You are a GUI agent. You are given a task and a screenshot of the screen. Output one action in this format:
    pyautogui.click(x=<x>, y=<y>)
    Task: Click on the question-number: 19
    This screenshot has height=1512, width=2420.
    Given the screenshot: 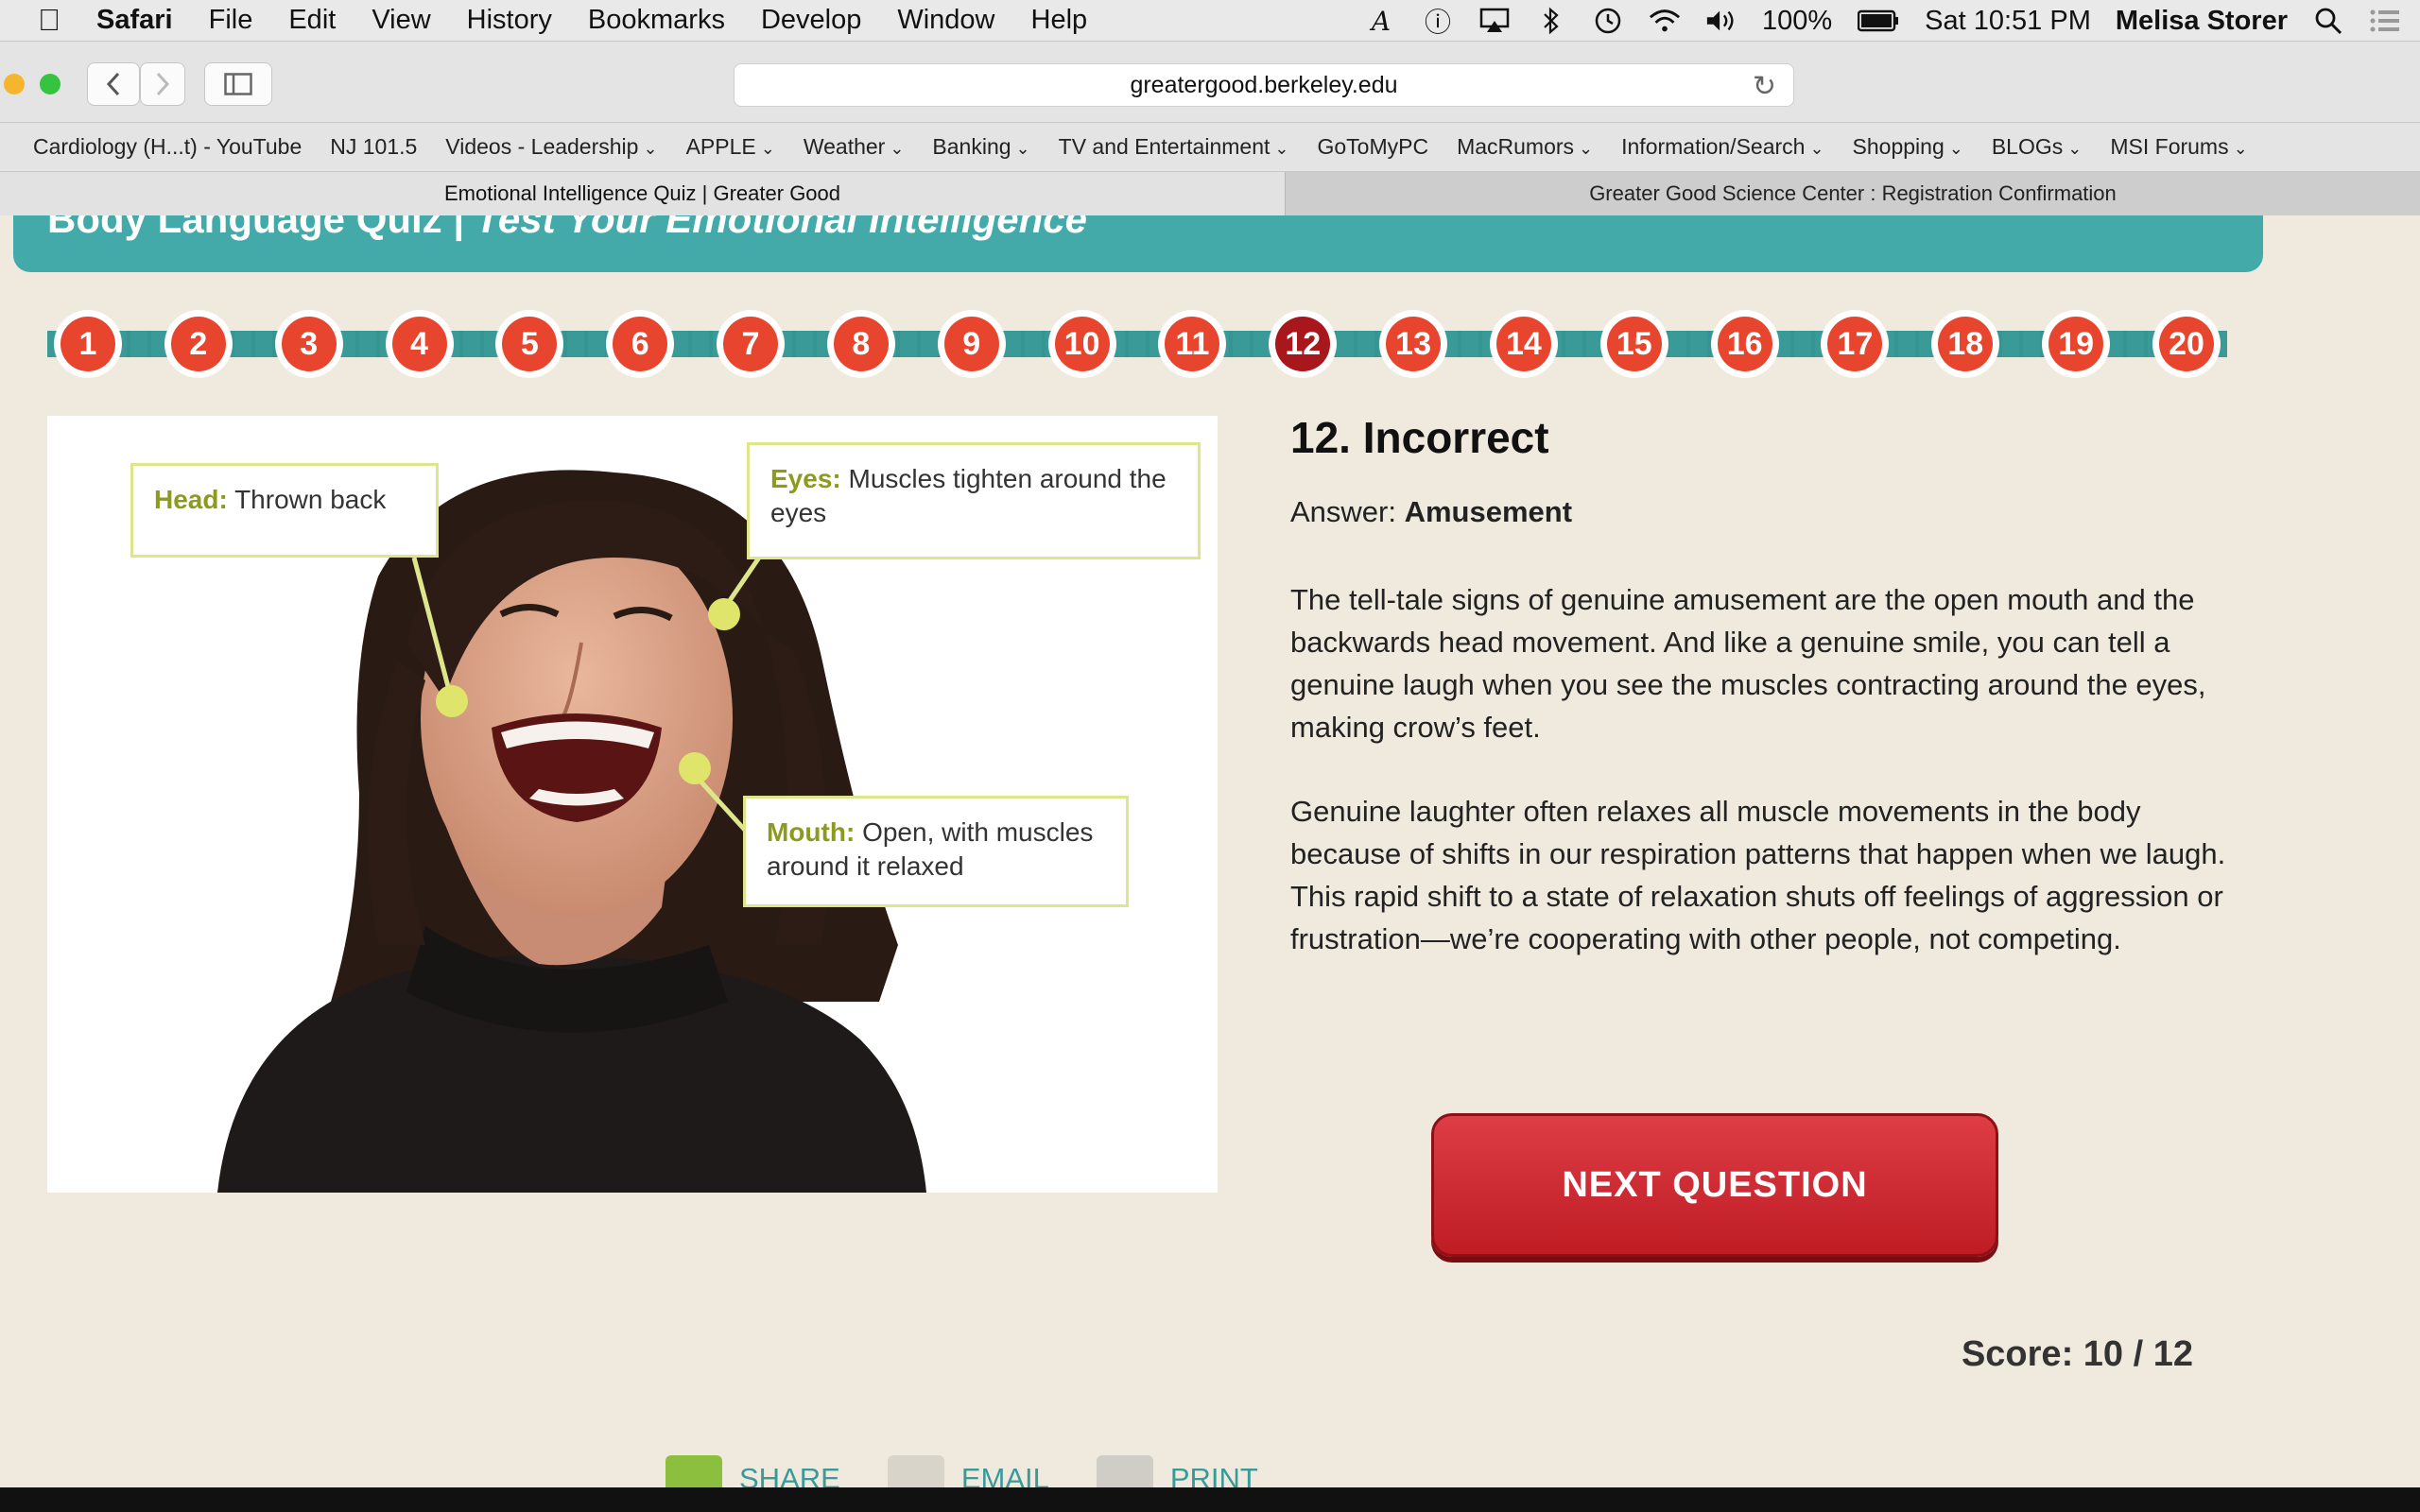 What is the action you would take?
    pyautogui.click(x=2076, y=344)
    